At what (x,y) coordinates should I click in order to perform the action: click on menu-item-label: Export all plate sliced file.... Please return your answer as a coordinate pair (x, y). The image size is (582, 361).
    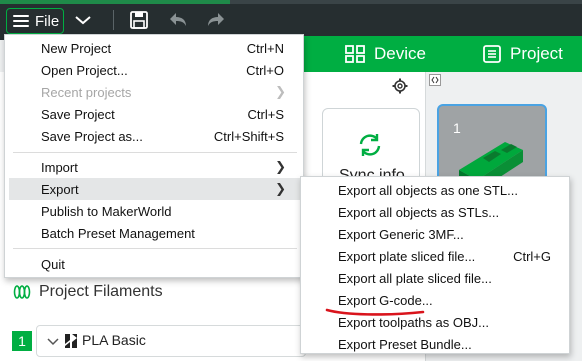
    Looking at the image, I should click on (415, 278).